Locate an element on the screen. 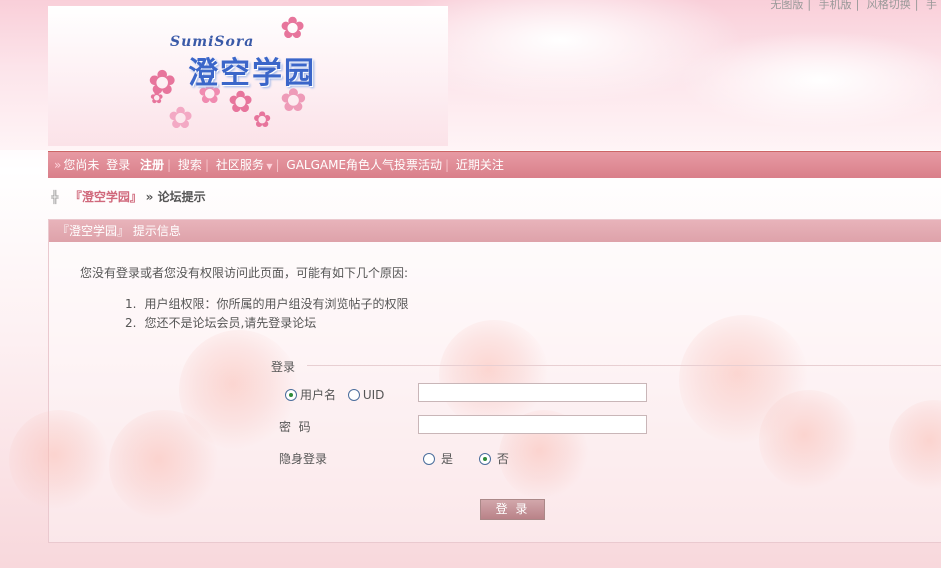 The height and width of the screenshot is (568, 941). permission-message: 您没有登录或者您没有权限访问此页面，可能有如下几个原因: is located at coordinates (244, 273).